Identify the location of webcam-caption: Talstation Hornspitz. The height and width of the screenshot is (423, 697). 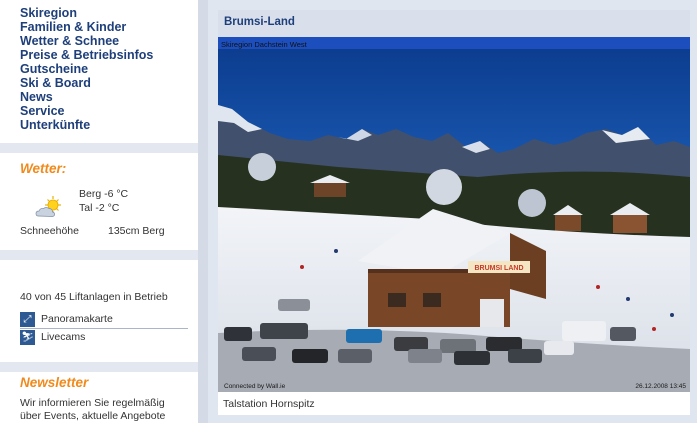
(269, 404).